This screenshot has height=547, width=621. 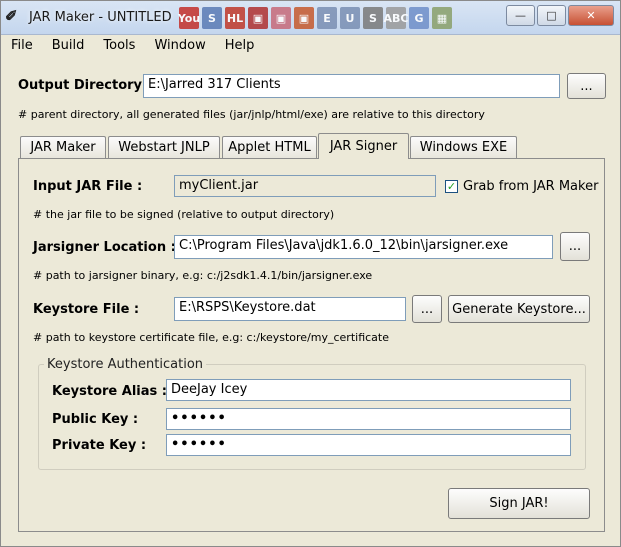 What do you see at coordinates (164, 147) in the screenshot?
I see `tab-webstart-jnlp: Webstart JNLP` at bounding box center [164, 147].